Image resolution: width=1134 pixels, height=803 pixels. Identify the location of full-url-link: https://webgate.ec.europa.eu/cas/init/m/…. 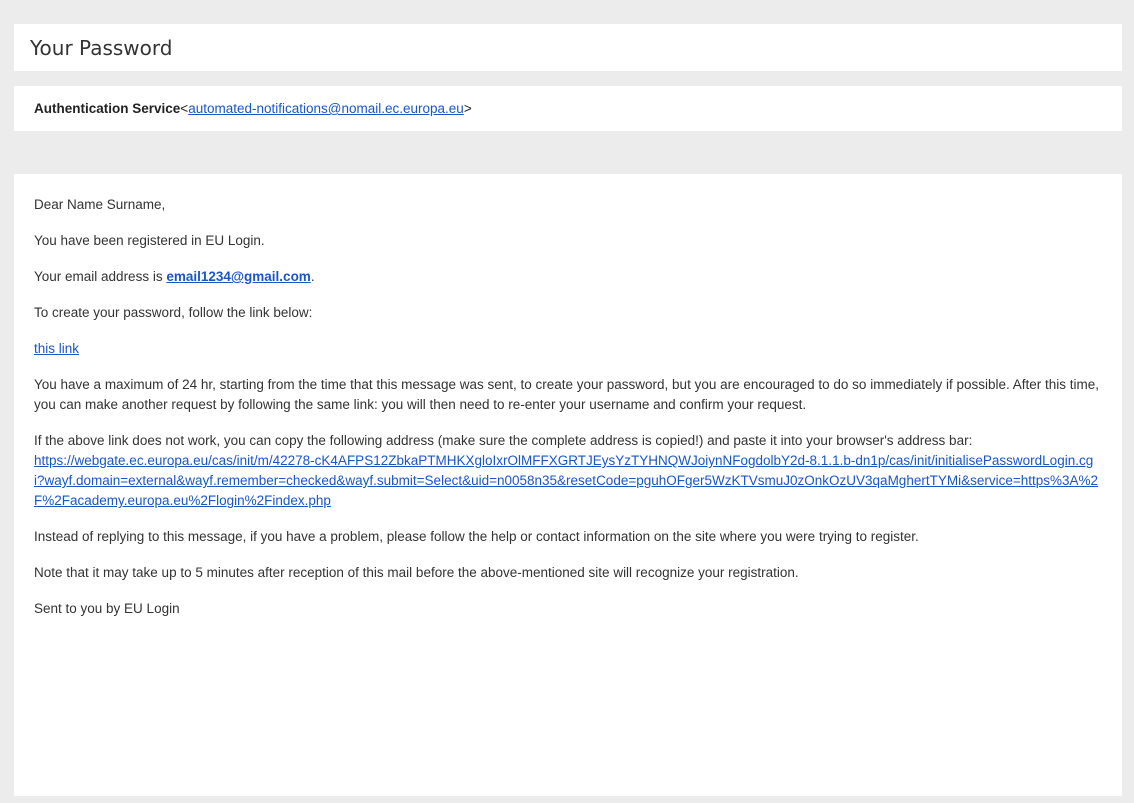
(566, 480).